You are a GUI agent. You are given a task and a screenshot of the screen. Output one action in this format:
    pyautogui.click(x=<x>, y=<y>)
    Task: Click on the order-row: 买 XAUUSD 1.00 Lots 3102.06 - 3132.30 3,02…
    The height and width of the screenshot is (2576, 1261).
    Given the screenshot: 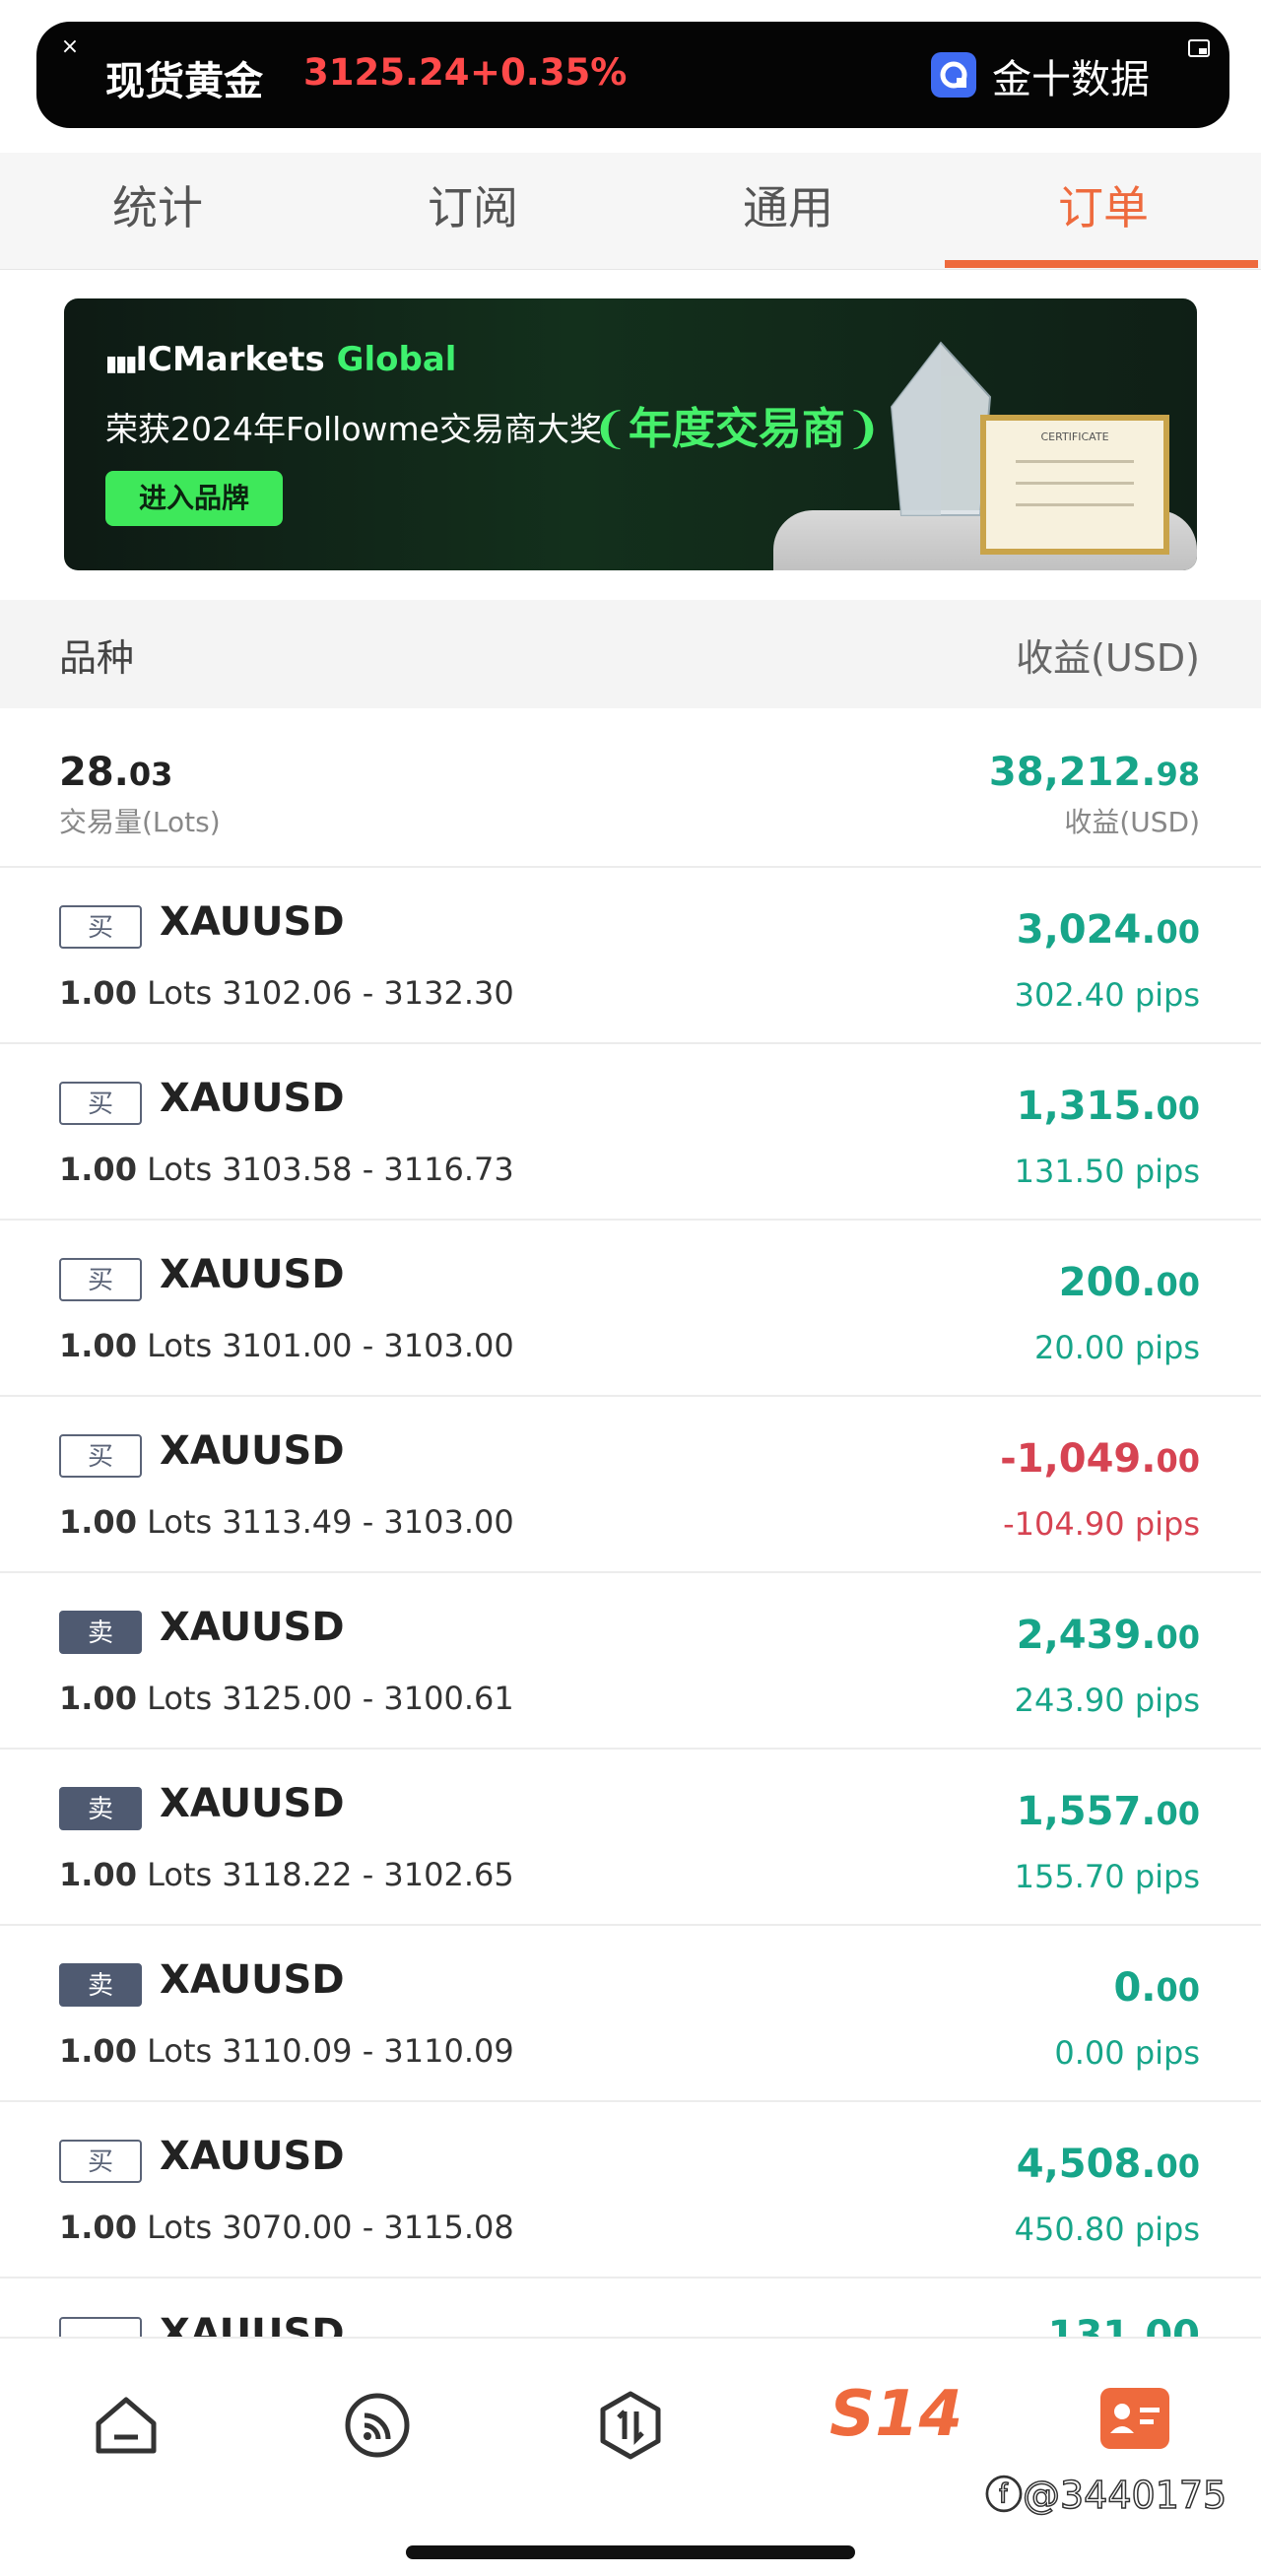 What is the action you would take?
    pyautogui.click(x=630, y=956)
    